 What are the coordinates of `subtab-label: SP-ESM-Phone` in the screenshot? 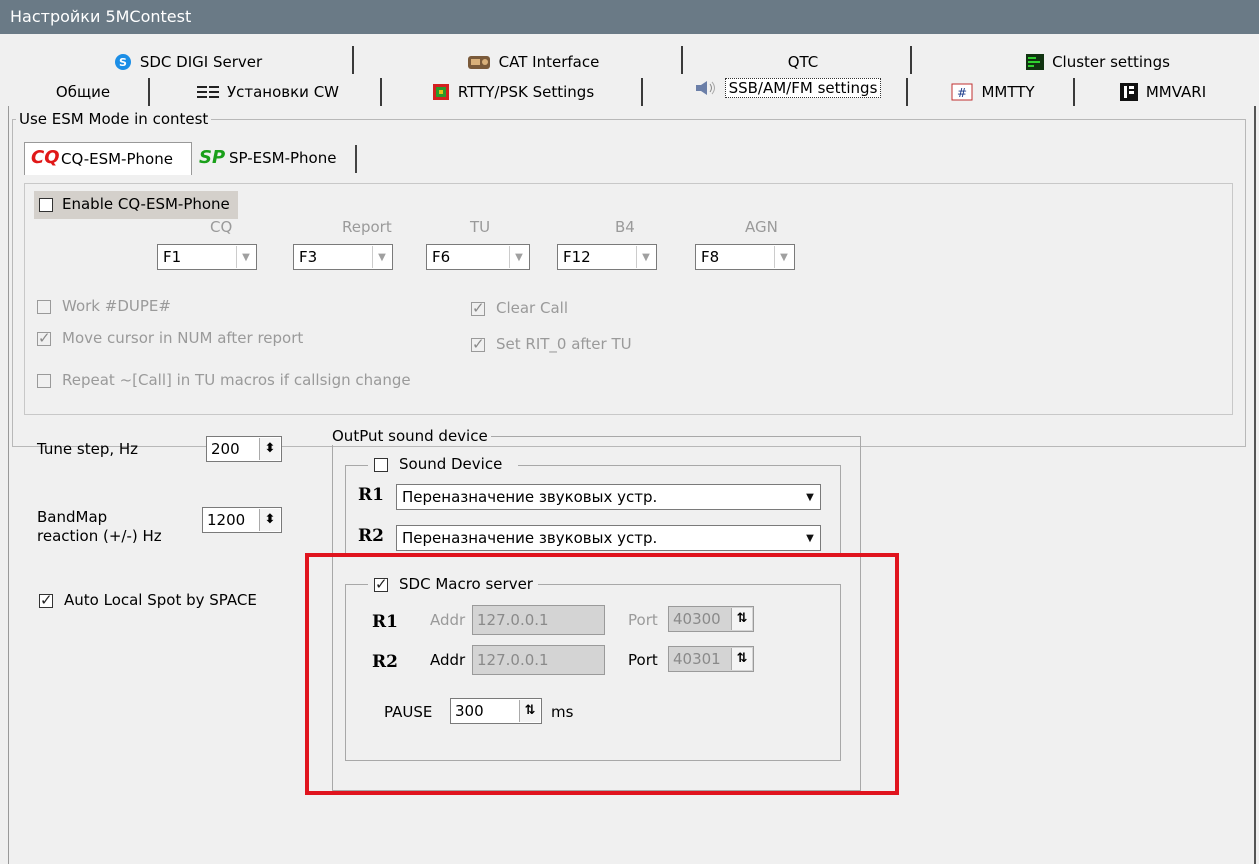 It's located at (283, 158).